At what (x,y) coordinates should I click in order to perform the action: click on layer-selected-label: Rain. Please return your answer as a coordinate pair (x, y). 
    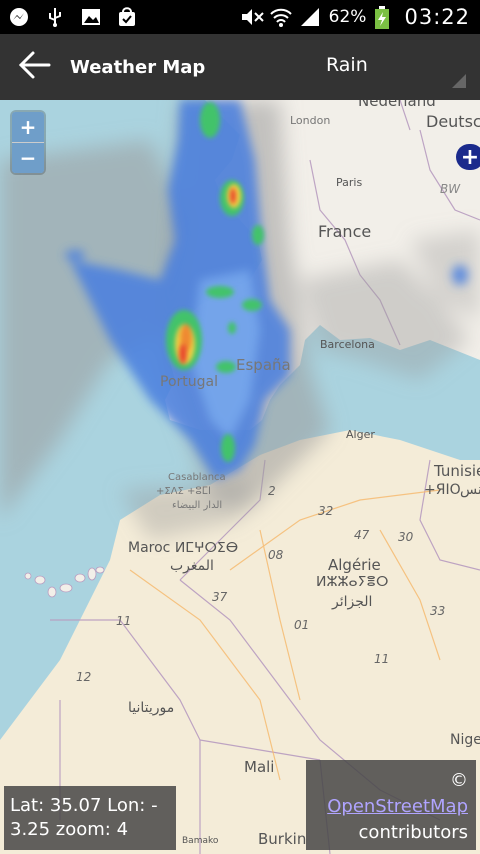
    Looking at the image, I should click on (347, 65).